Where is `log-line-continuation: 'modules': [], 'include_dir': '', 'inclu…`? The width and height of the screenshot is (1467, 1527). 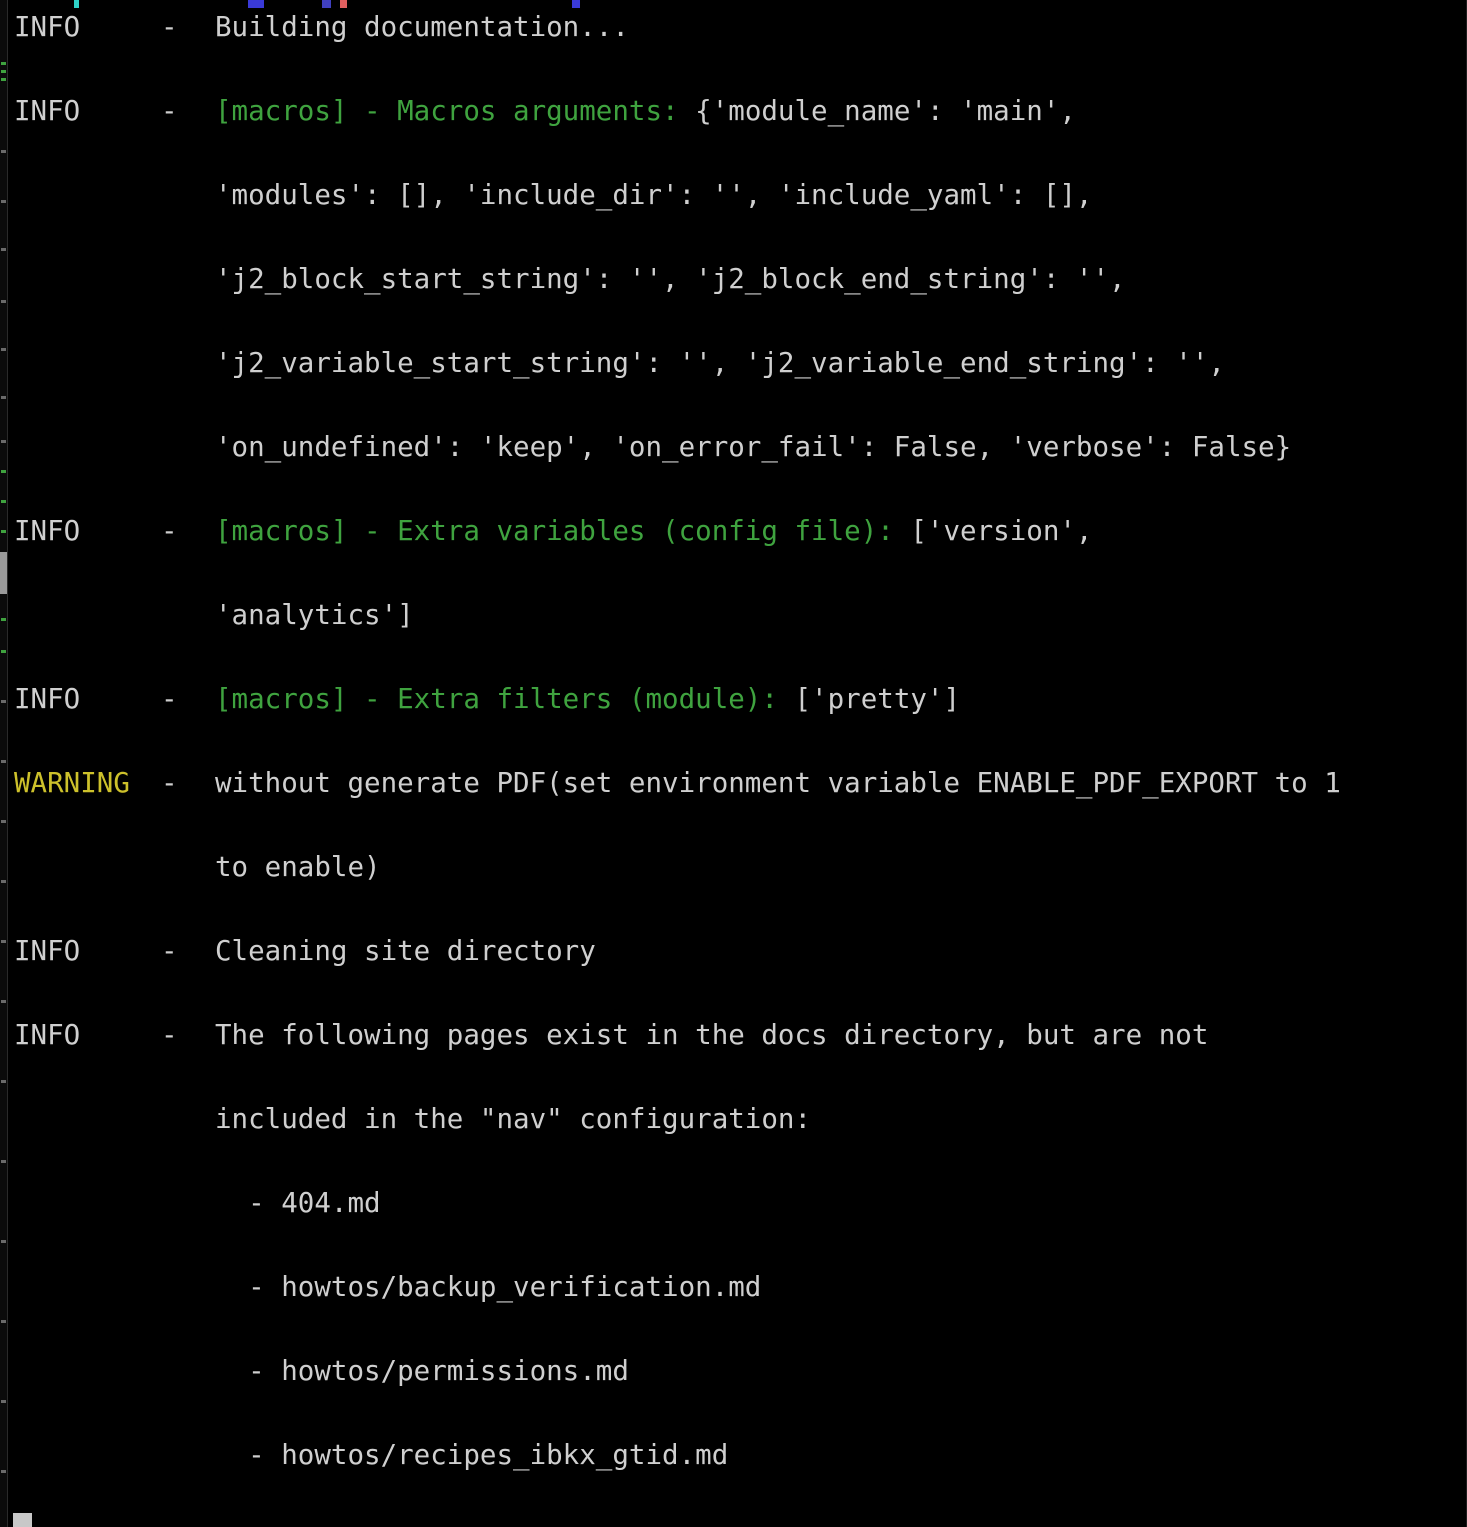 log-line-continuation: 'modules': [], 'include_dir': '', 'inclu… is located at coordinates (733, 195).